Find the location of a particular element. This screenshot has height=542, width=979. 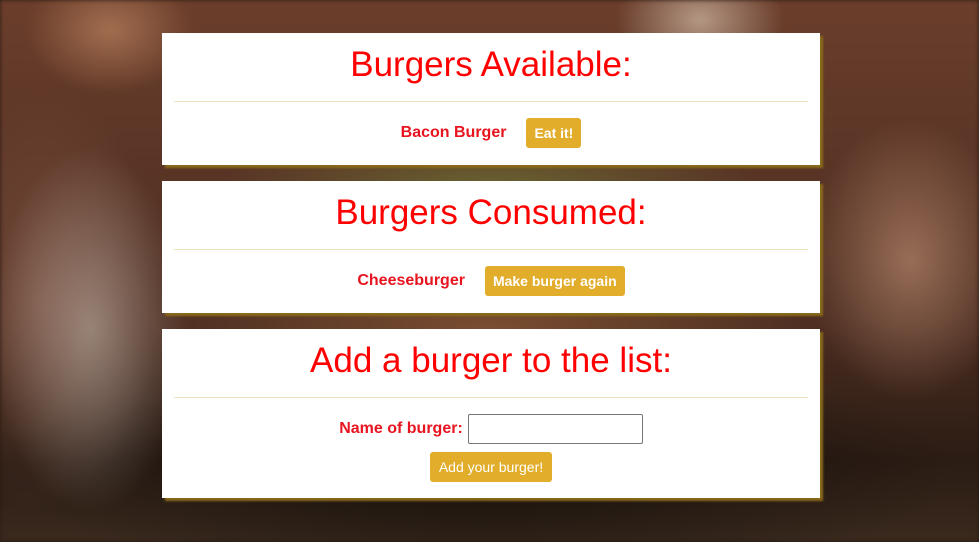

make-burger-again-button: Make burger again is located at coordinates (554, 281).